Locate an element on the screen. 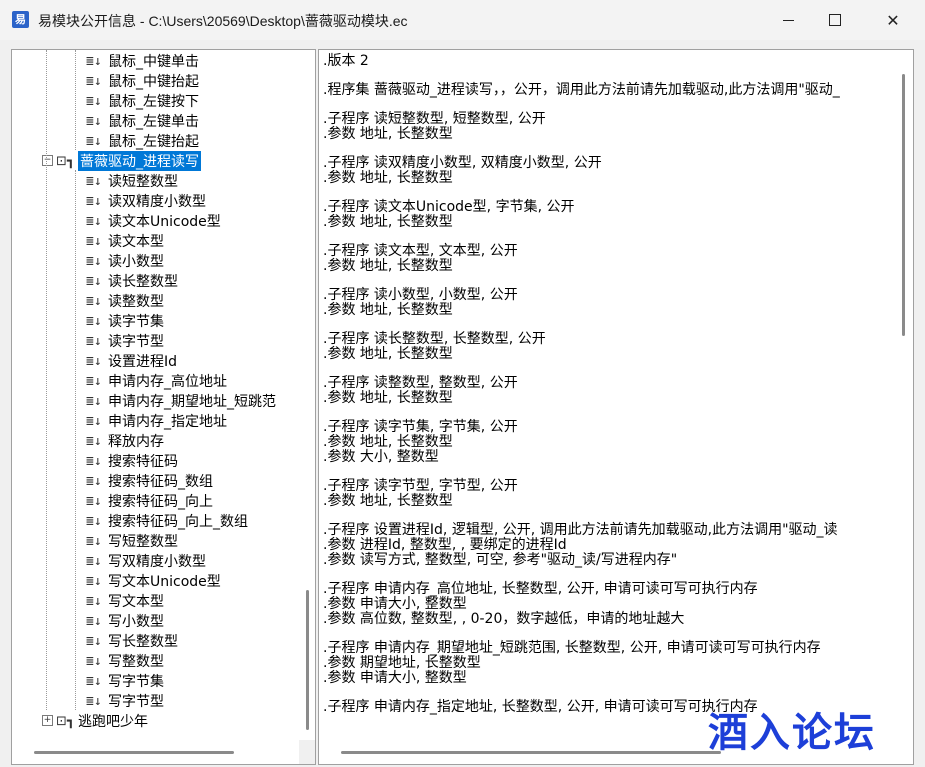 The width and height of the screenshot is (925, 767). tree-leaf-node: ≣↓ 设置进程Id is located at coordinates (131, 361).